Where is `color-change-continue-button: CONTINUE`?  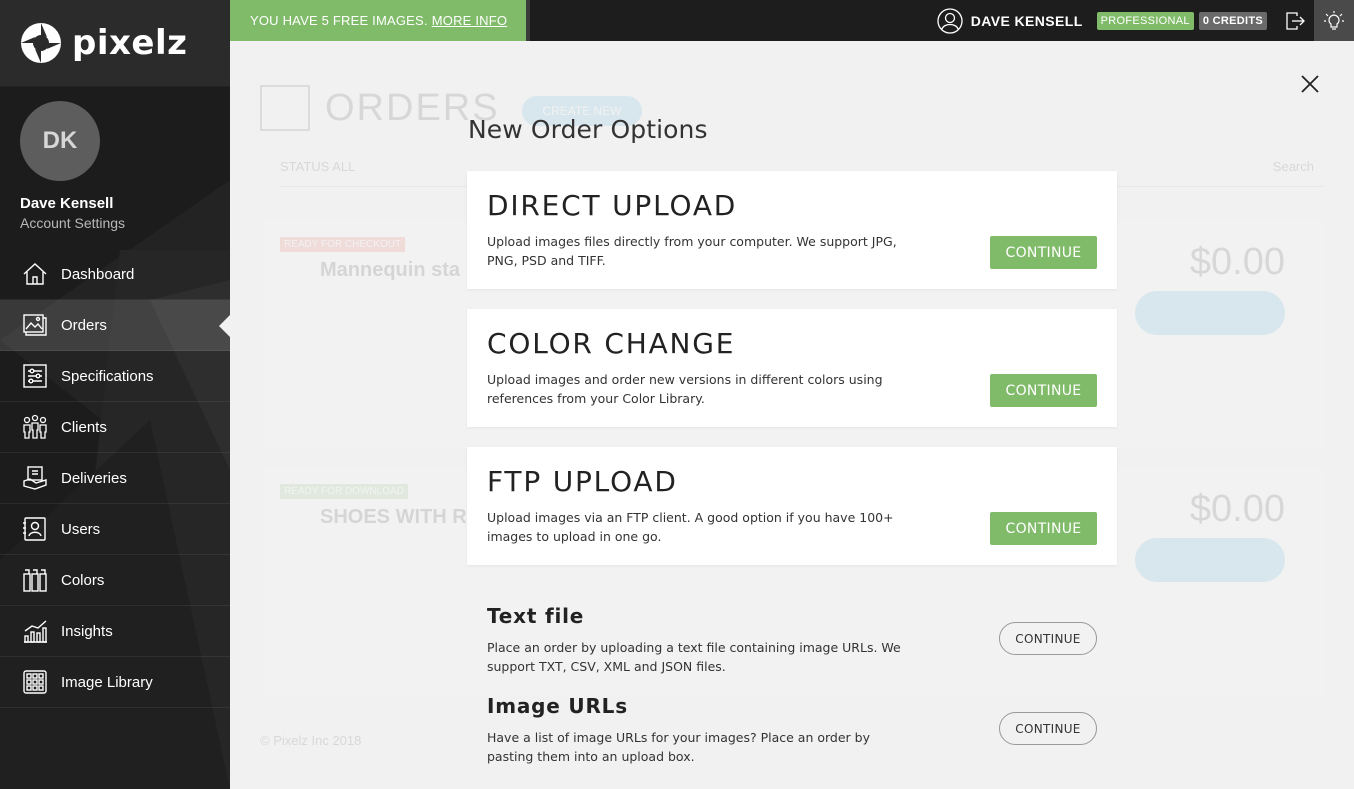
color-change-continue-button: CONTINUE is located at coordinates (1043, 390).